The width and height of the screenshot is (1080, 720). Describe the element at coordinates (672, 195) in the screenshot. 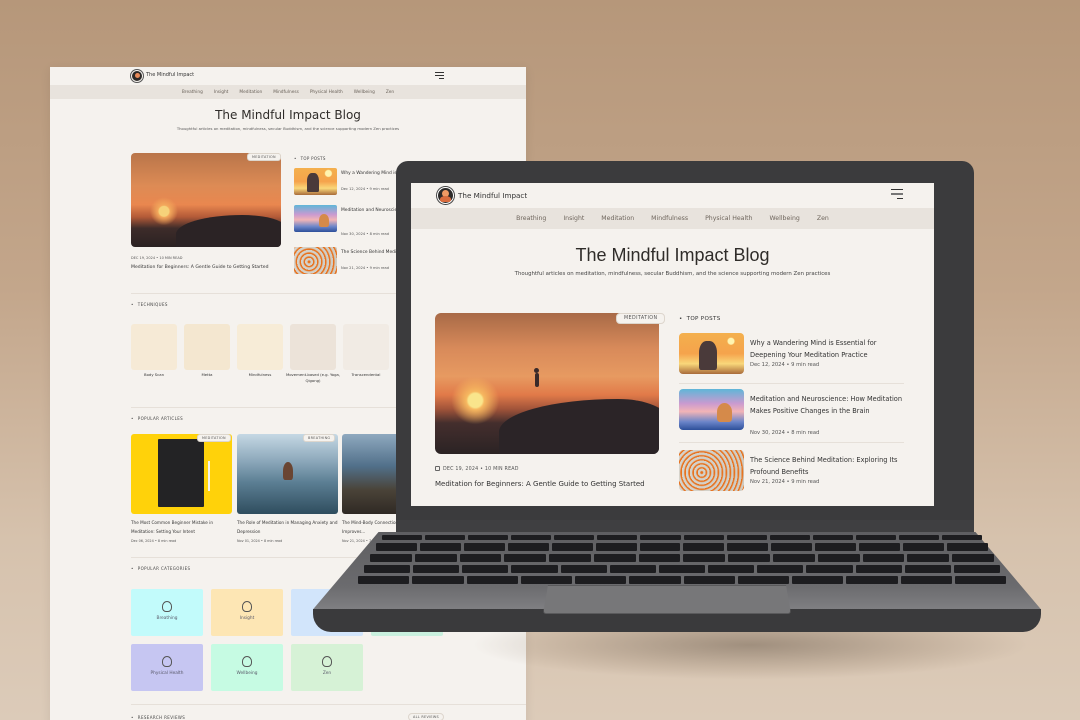

I see `site-header: The Mindful Impact` at that location.